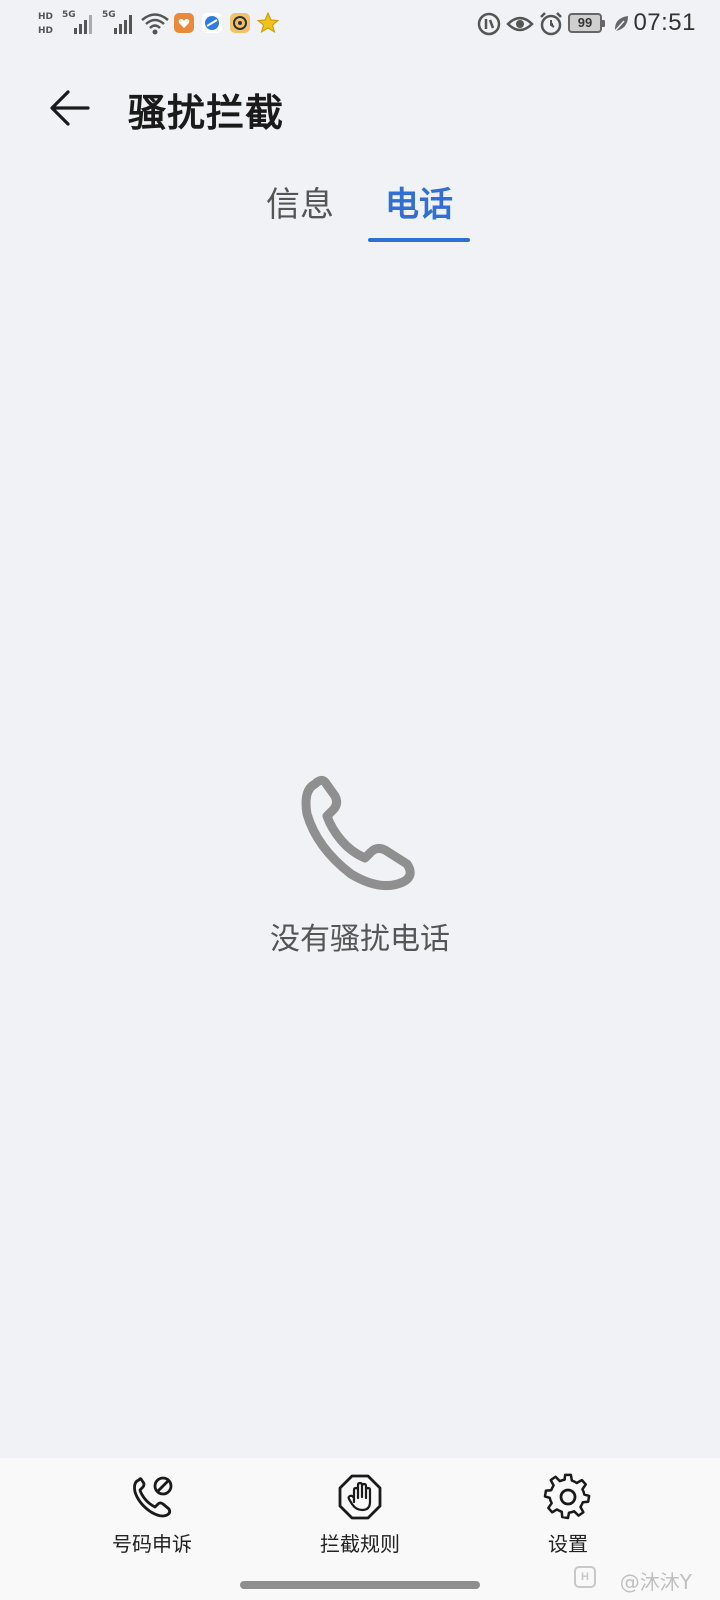  I want to click on page-title: 骚扰拦截, so click(206, 113).